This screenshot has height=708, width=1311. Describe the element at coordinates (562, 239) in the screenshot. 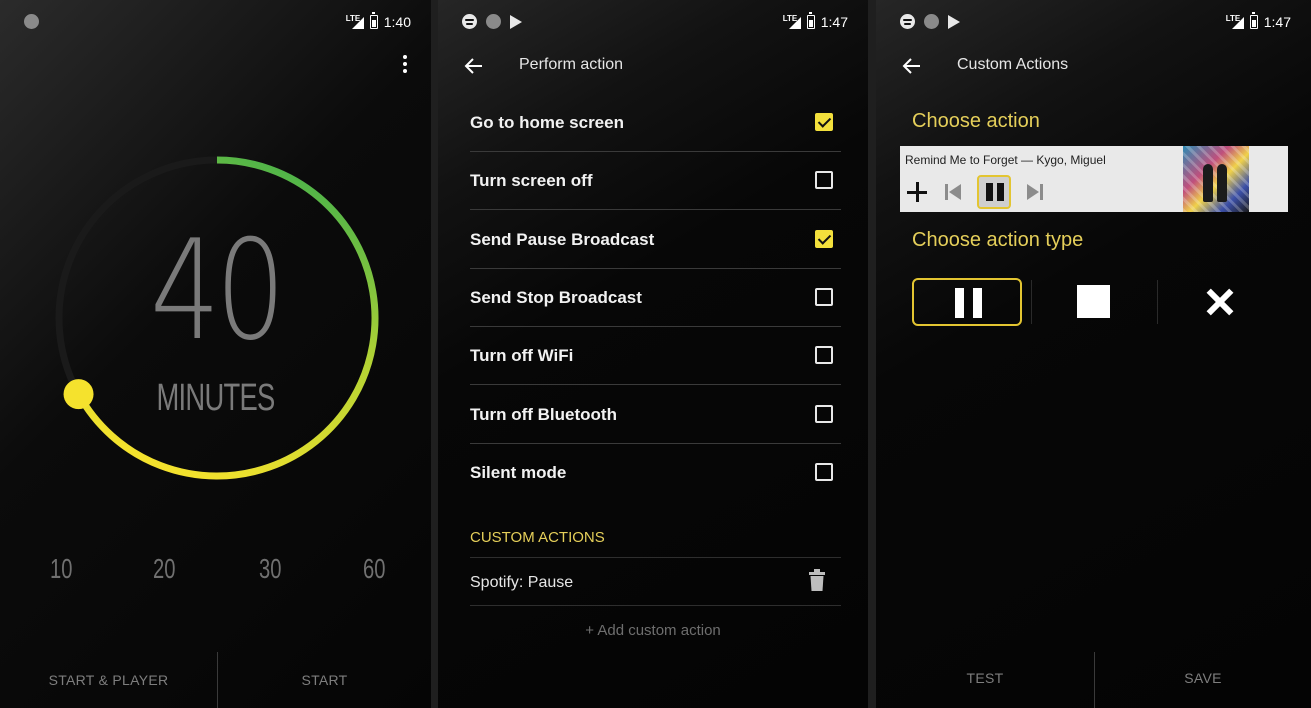

I see `action-label: Send Pause Broadcast` at that location.